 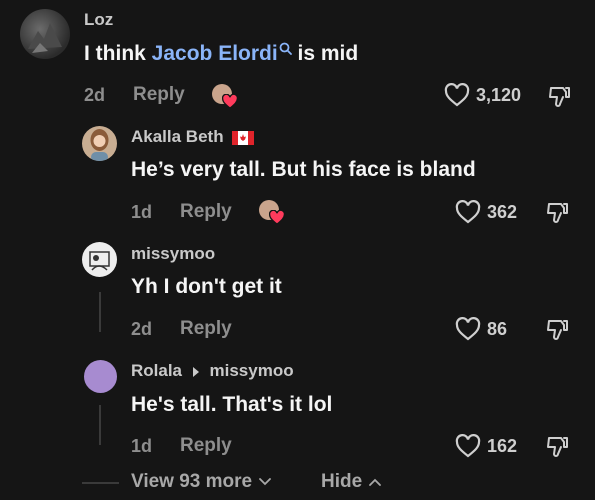 I want to click on hide-replies-button: Hide, so click(x=351, y=482).